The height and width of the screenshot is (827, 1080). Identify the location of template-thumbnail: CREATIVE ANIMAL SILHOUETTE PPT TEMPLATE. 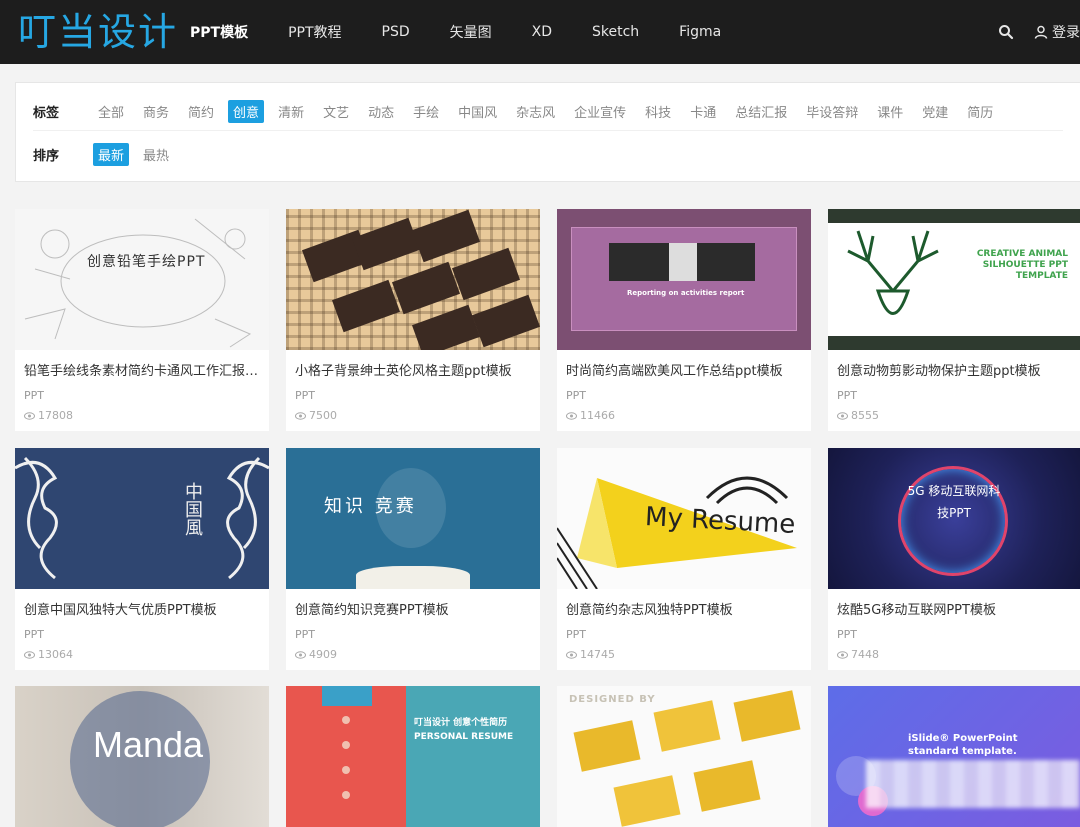
(954, 279).